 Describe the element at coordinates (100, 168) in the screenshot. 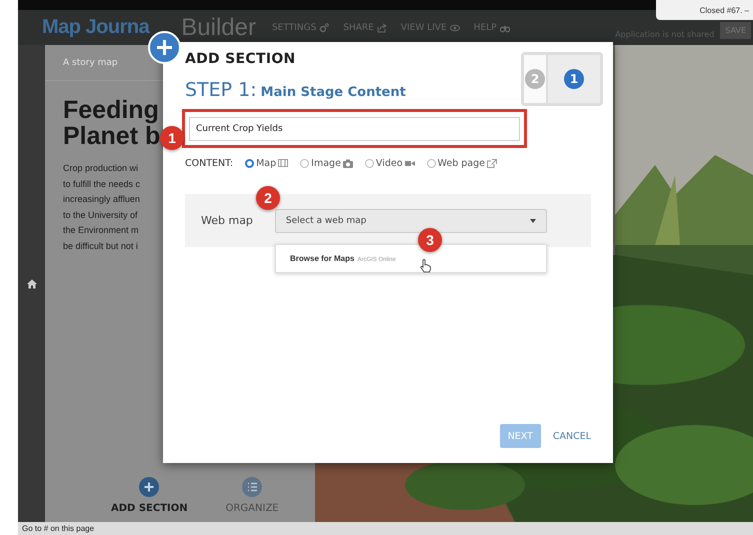

I see `story-text: Crop production wi` at that location.